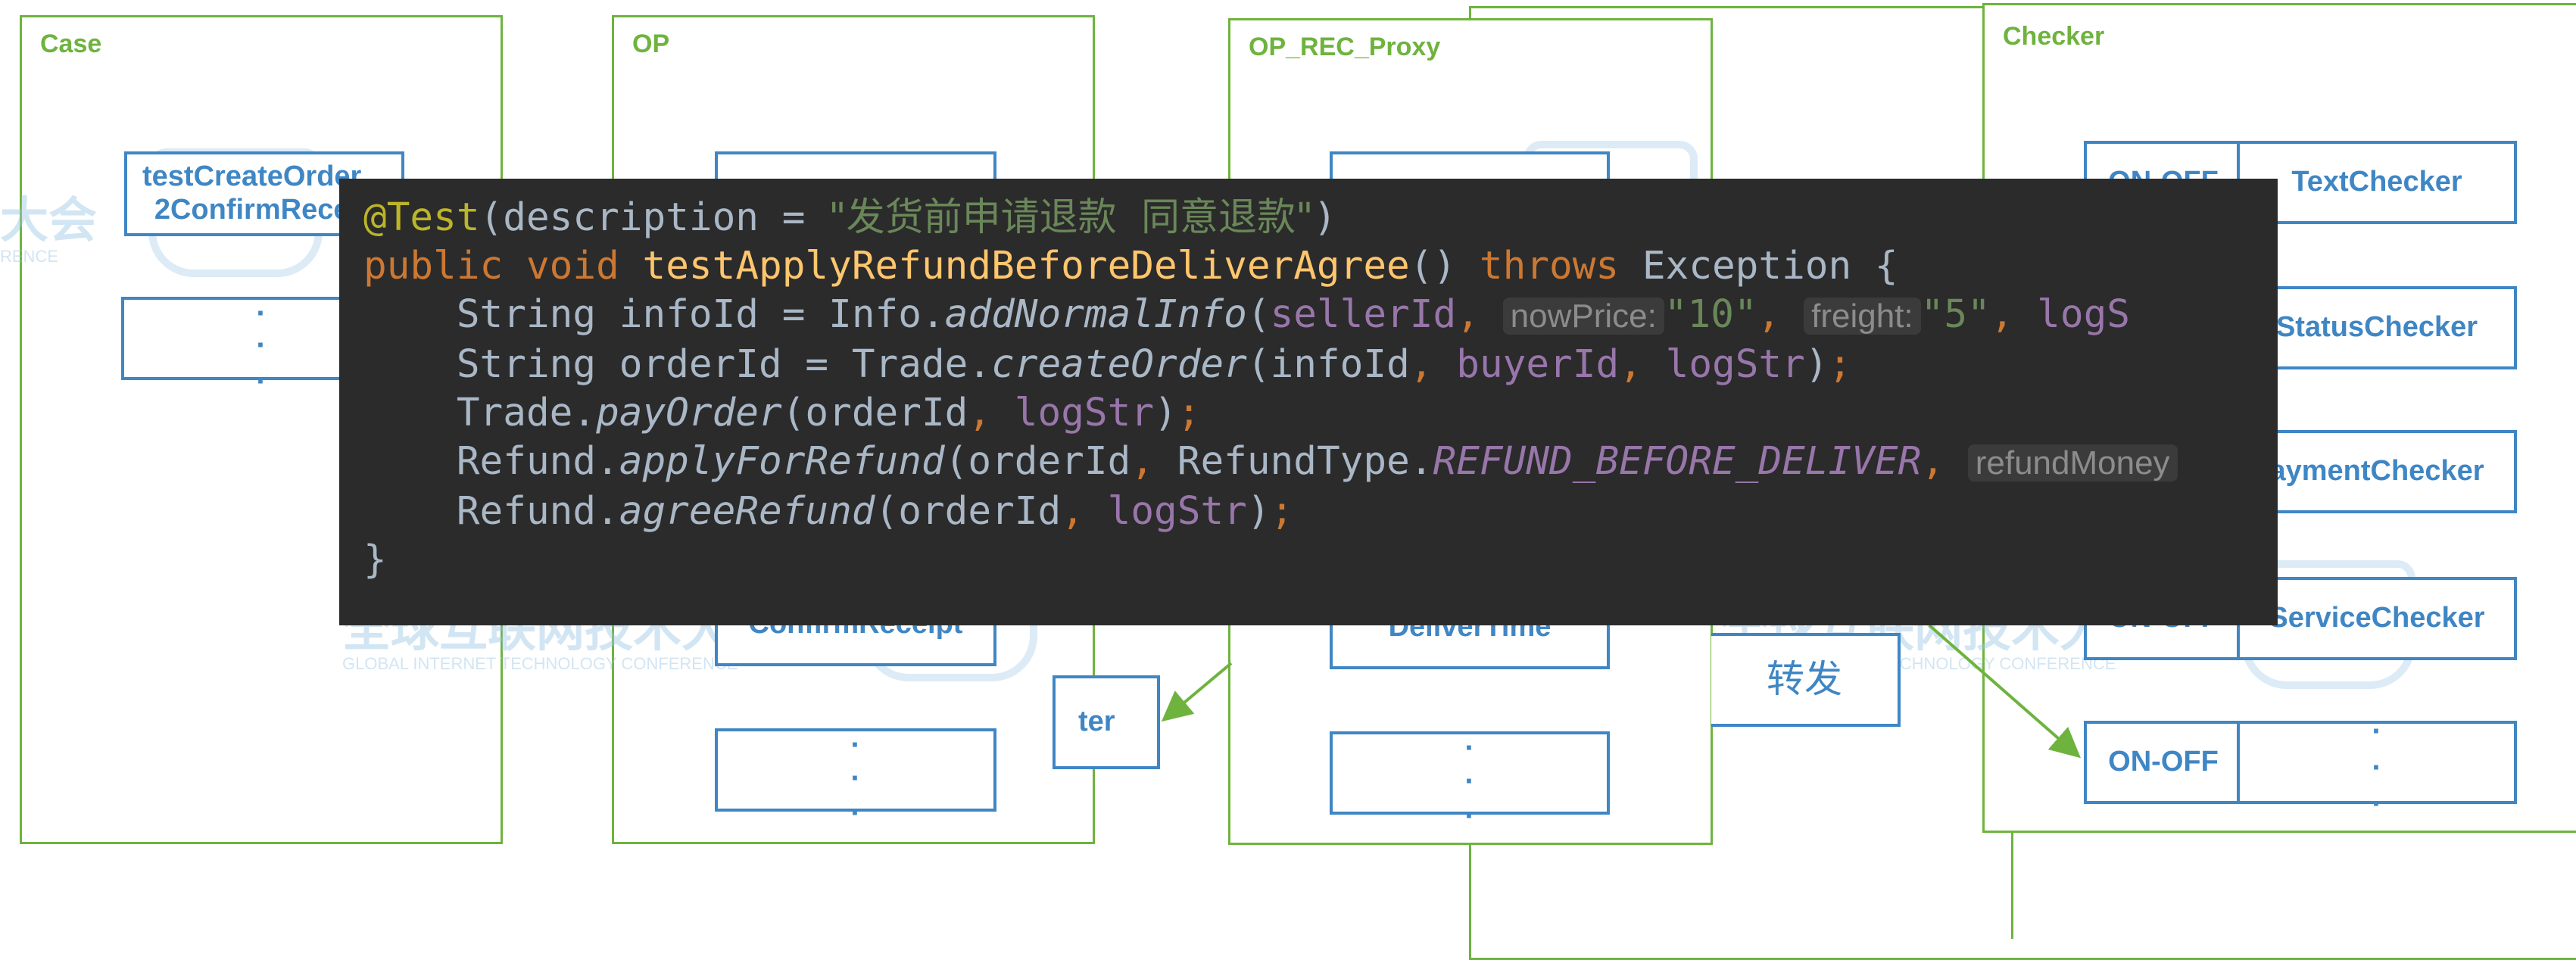 The width and height of the screenshot is (2576, 960). Describe the element at coordinates (526, 364) in the screenshot. I see `code-l4-type: String` at that location.